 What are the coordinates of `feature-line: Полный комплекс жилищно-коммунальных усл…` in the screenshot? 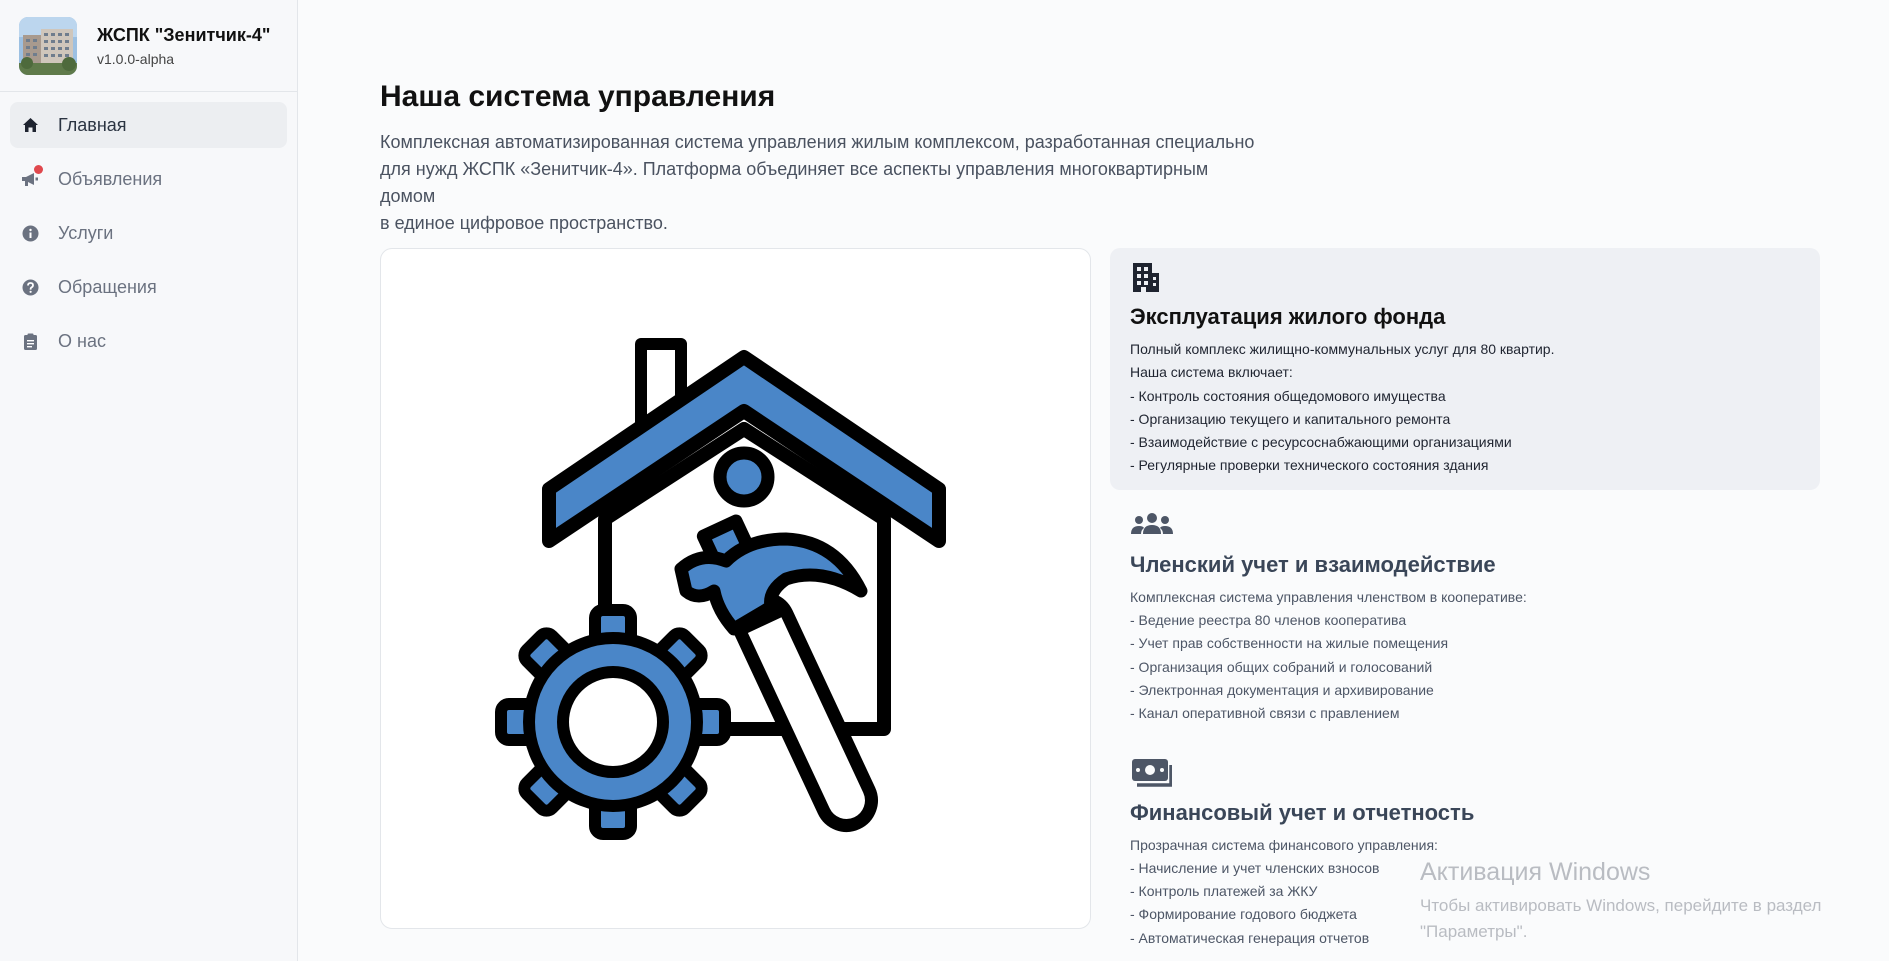 It's located at (1342, 349).